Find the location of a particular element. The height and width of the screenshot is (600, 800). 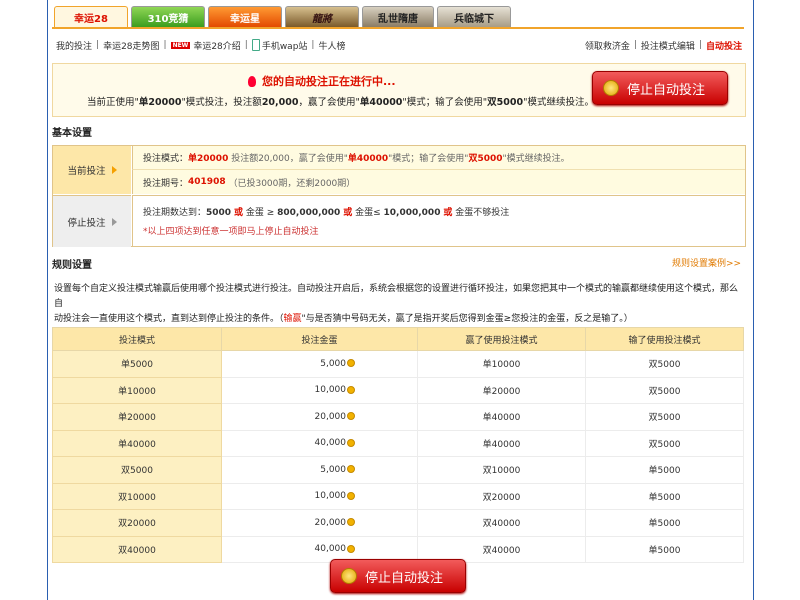

cell-amount: 10,000 is located at coordinates (319, 496).